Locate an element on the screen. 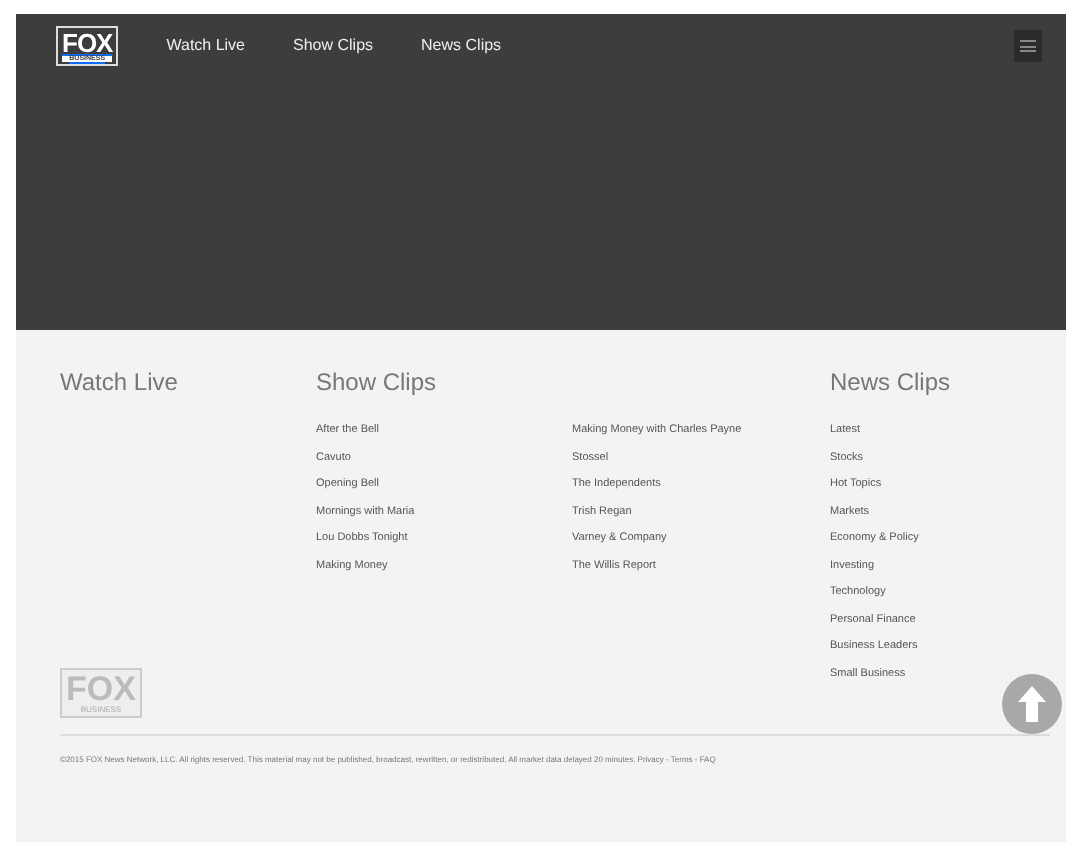 This screenshot has height=858, width=1066. back-to-top-button is located at coordinates (1032, 704).